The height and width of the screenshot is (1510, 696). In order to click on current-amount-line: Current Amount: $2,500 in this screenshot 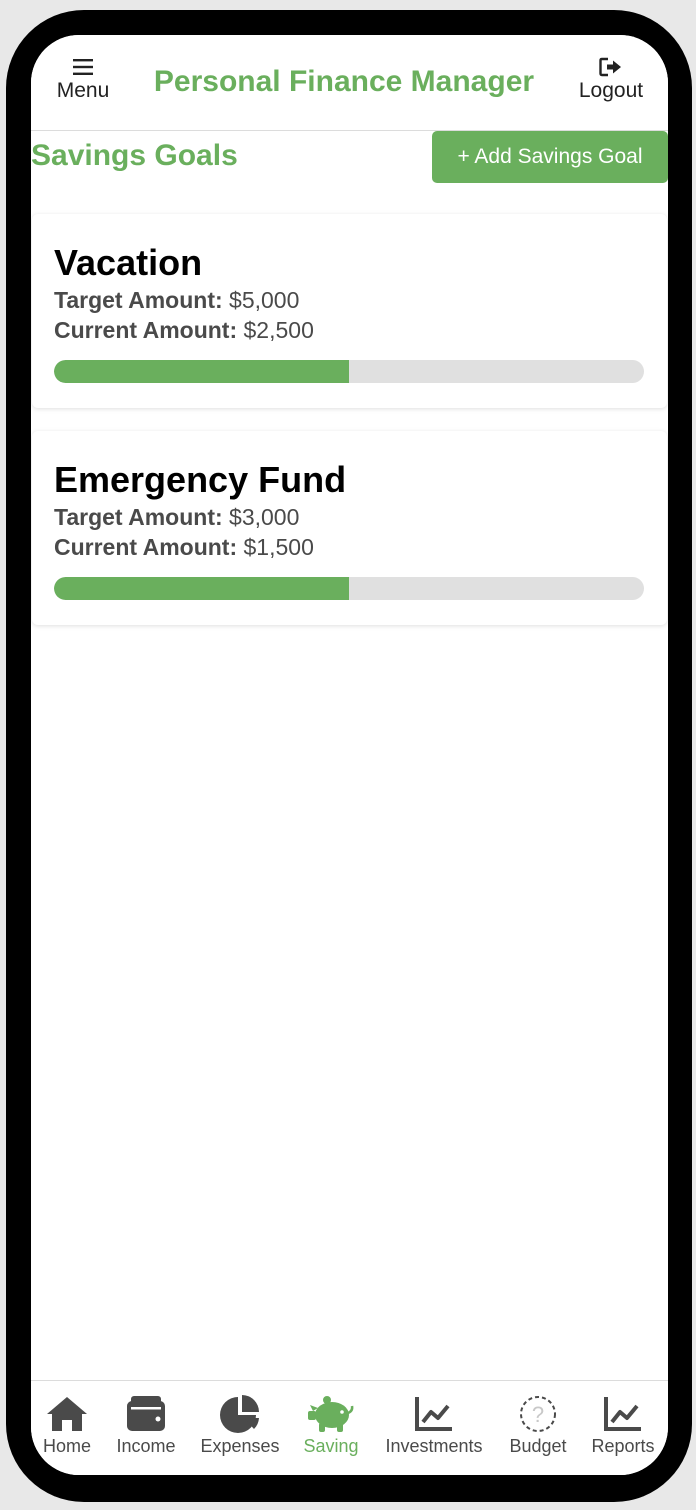, I will do `click(184, 330)`.